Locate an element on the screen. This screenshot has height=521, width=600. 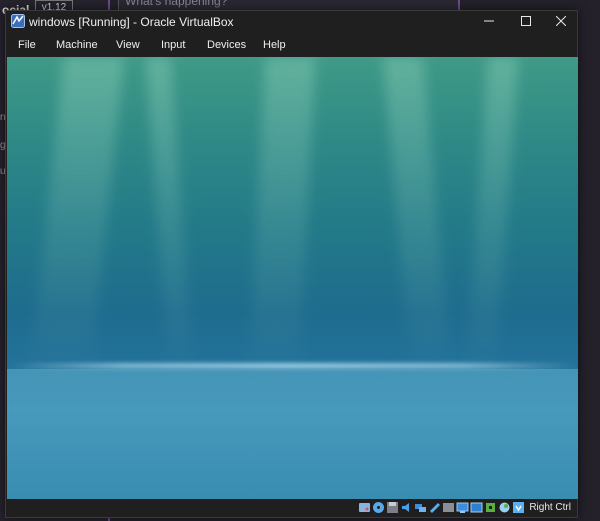
status-bar: Right Ctrl is located at coordinates (291, 508).